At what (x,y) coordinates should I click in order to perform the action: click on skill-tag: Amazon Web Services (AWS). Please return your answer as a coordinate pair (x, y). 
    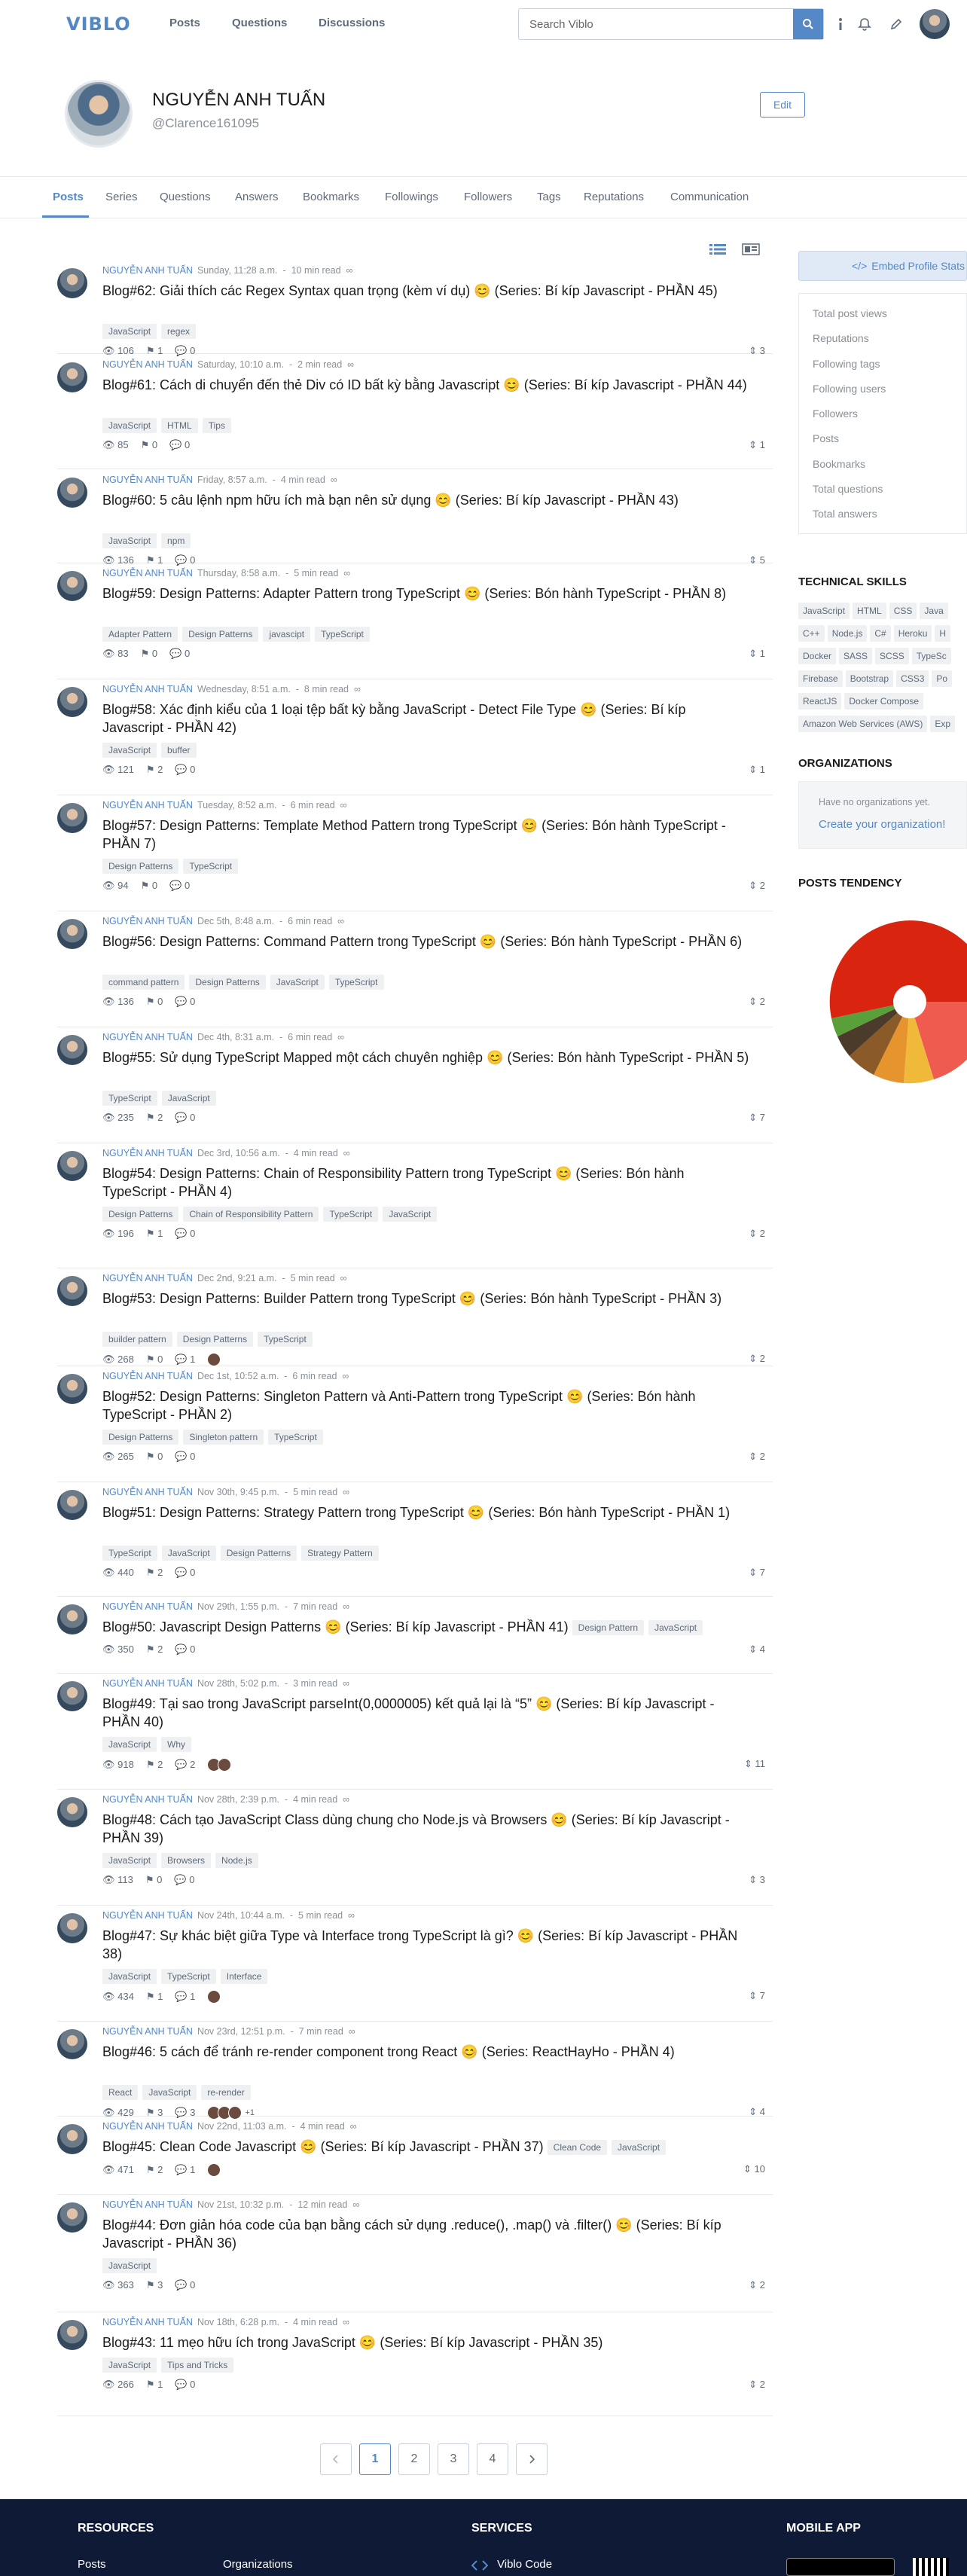
    Looking at the image, I should click on (863, 724).